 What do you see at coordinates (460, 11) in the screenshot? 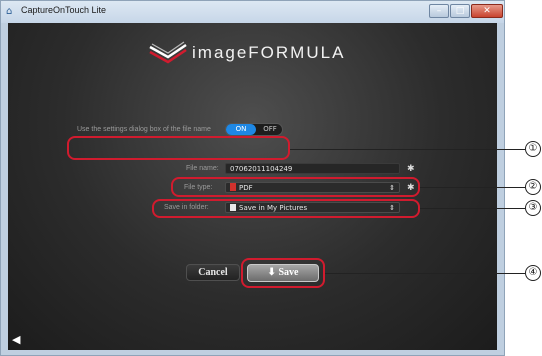
I see `maximize-button: □` at bounding box center [460, 11].